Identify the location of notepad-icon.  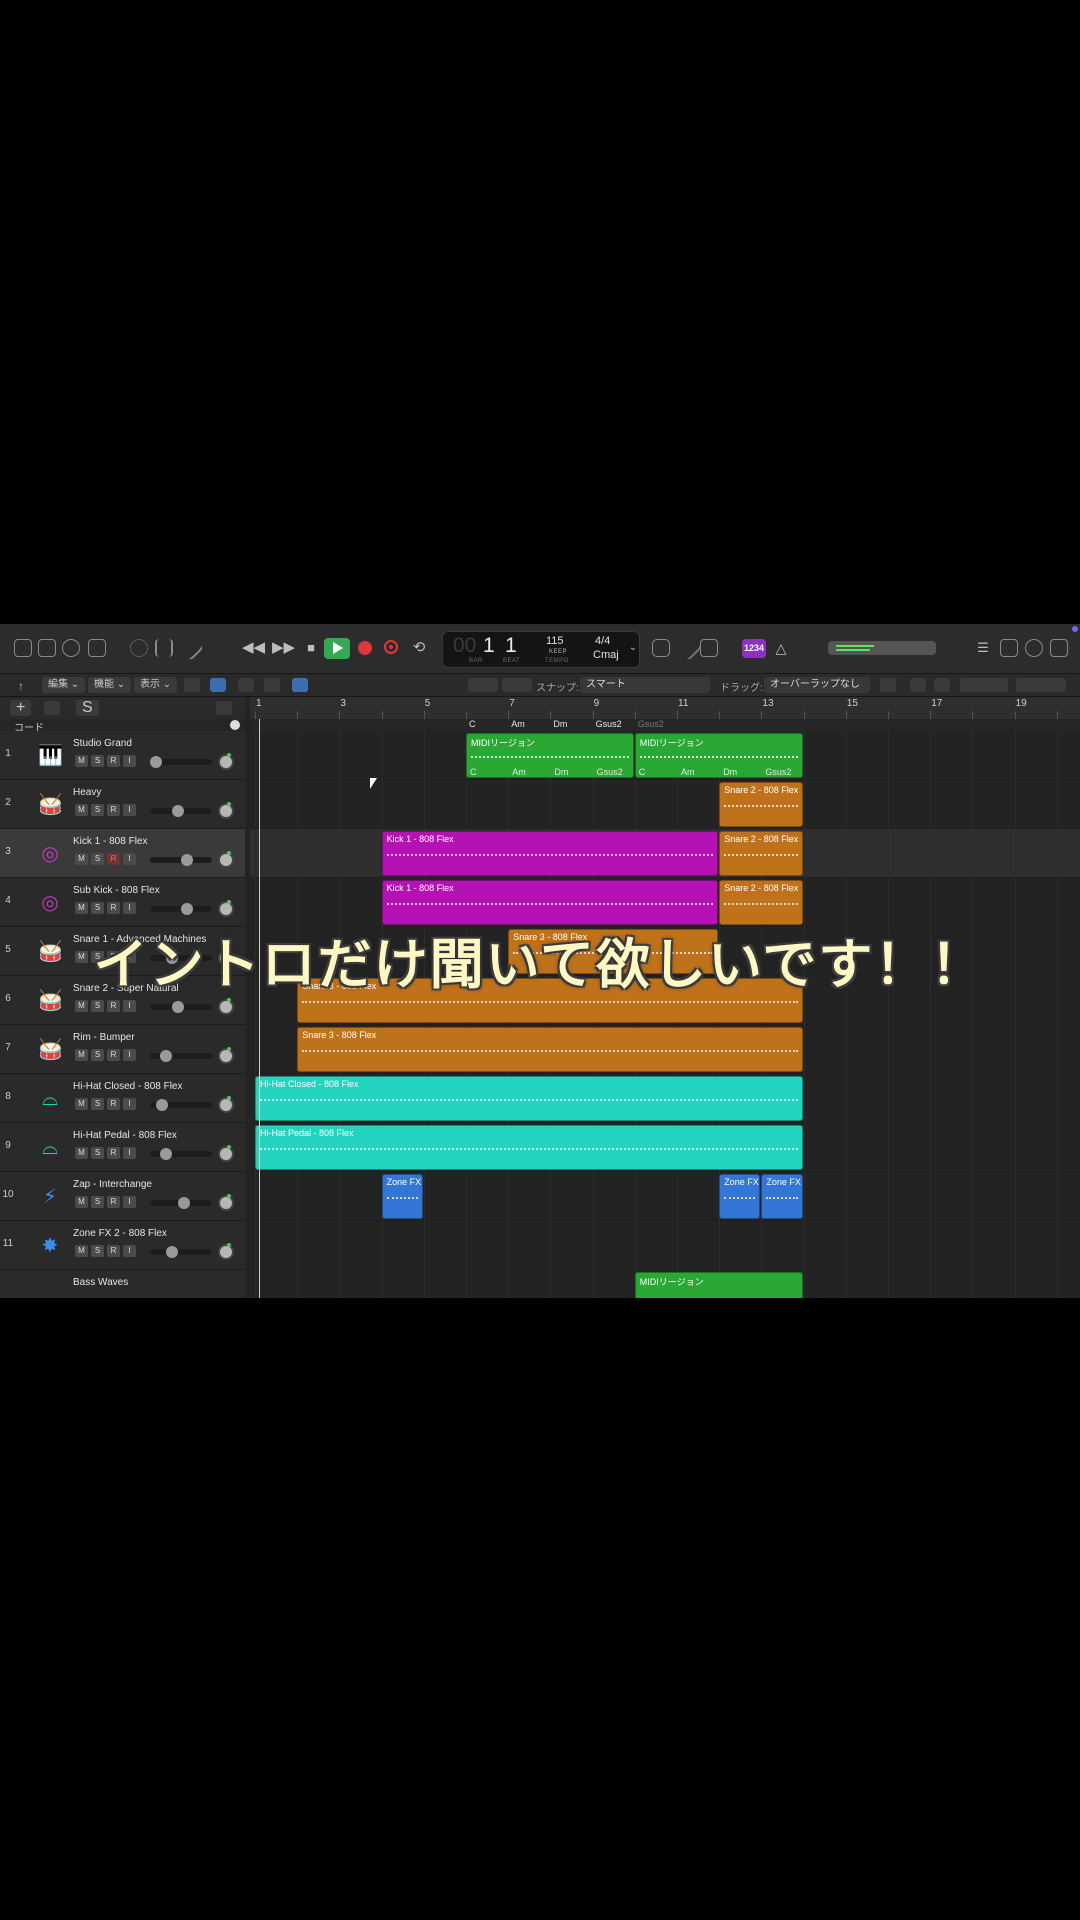
(1009, 648).